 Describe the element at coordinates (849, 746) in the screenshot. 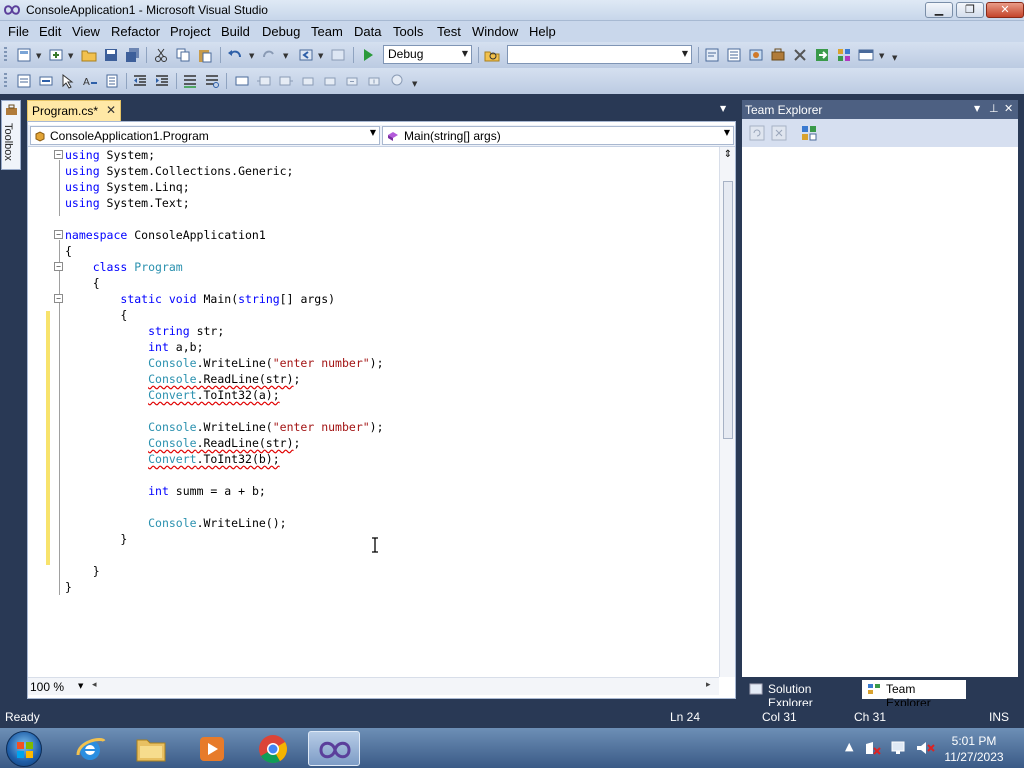

I see `show-hidden-icons-icon: ▲` at that location.